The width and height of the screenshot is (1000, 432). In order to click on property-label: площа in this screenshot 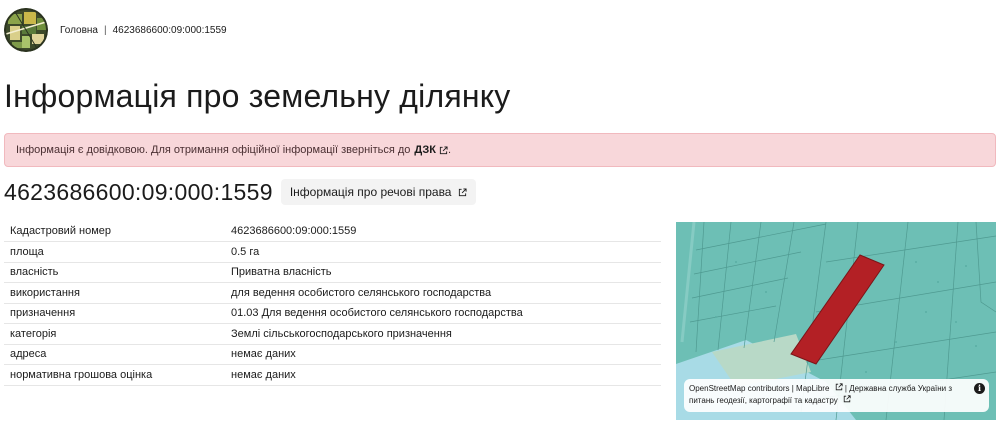, I will do `click(114, 252)`.